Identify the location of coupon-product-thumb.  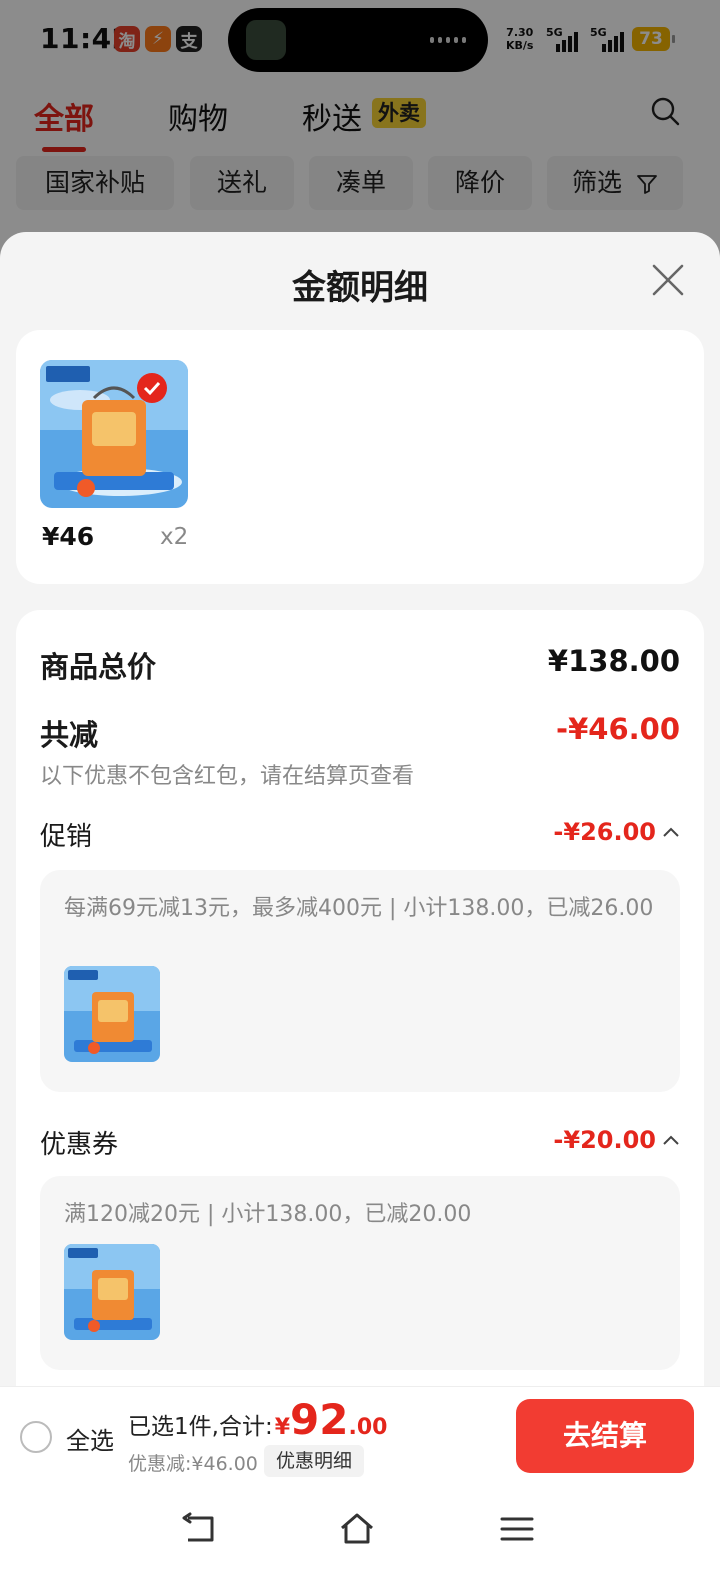
(112, 1292).